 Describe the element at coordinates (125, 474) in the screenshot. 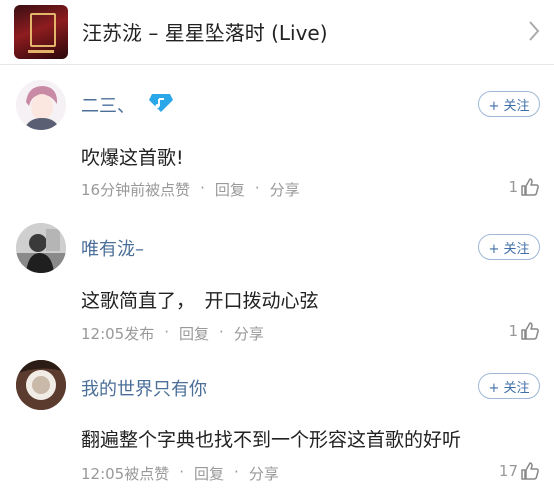

I see `timestamp: 12:05被点赞` at that location.